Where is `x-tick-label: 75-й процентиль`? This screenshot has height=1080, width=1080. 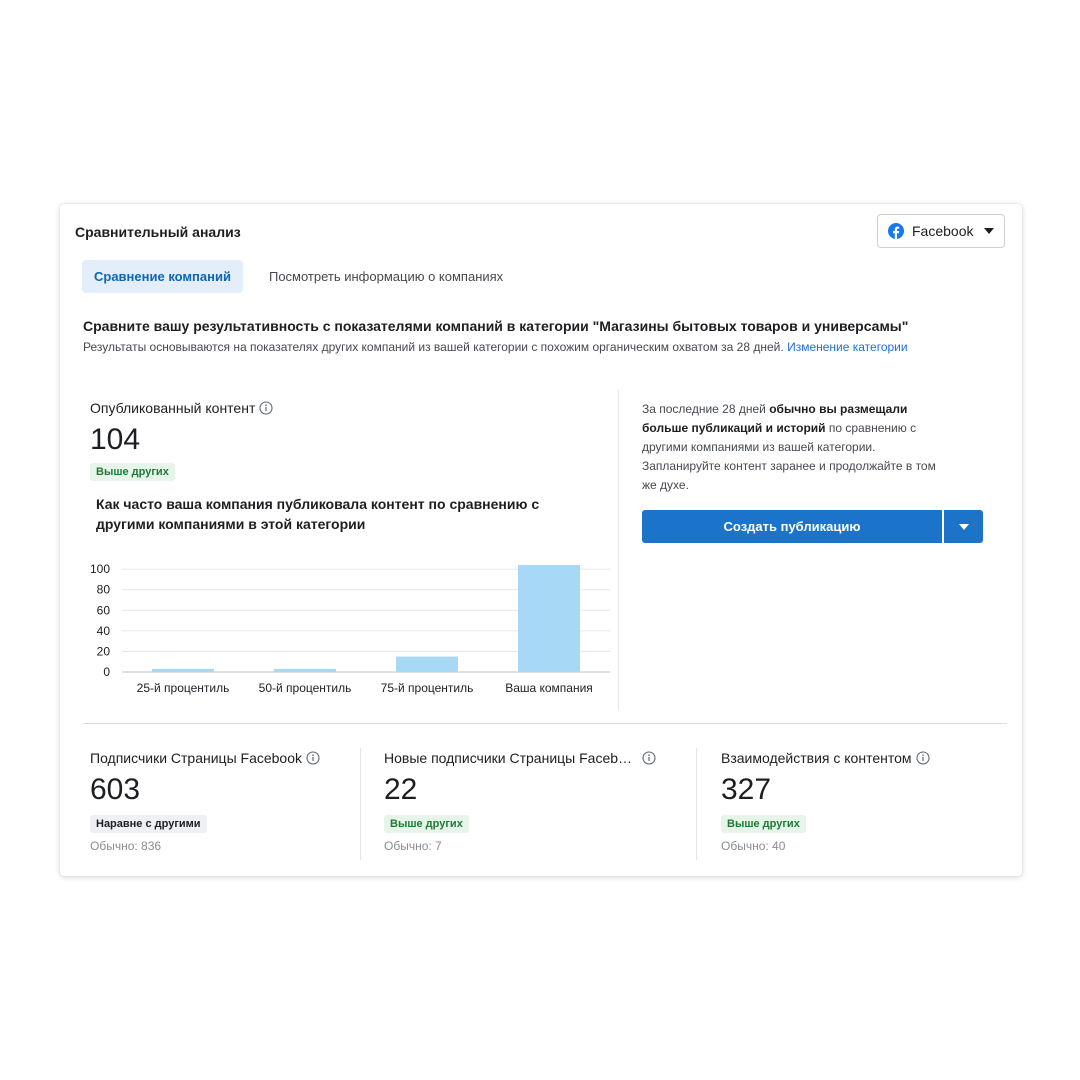
x-tick-label: 75-й процентиль is located at coordinates (427, 688).